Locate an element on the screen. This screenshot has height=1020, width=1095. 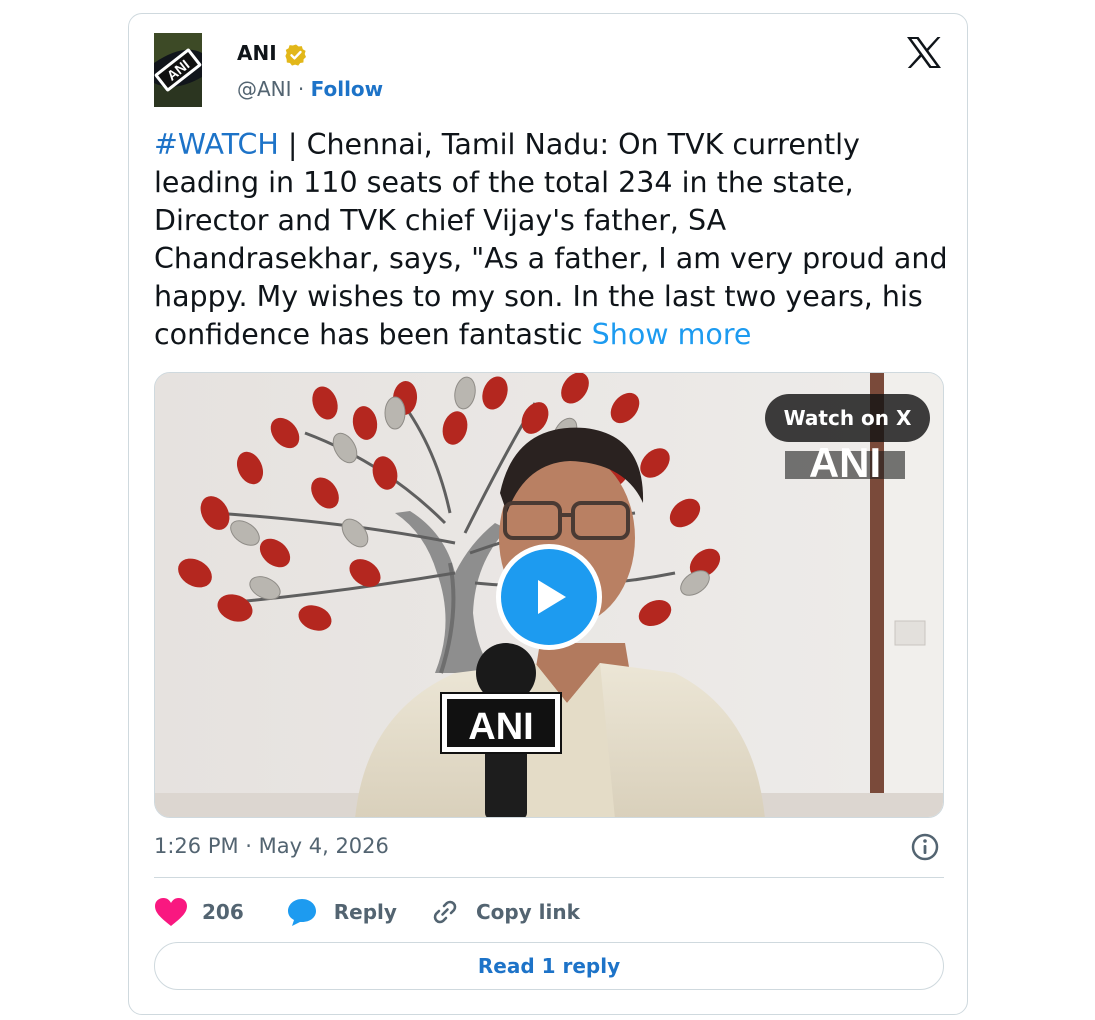
divider is located at coordinates (549, 877).